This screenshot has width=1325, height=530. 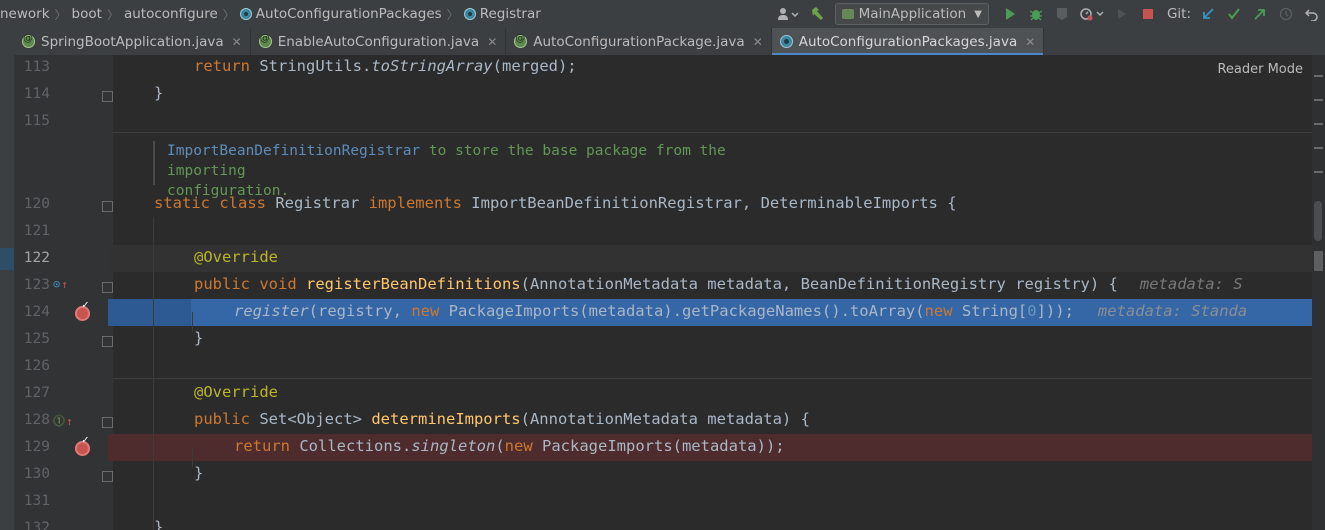 I want to click on breadcrumb-item-autoconfigure: autoconfigure, so click(x=171, y=14).